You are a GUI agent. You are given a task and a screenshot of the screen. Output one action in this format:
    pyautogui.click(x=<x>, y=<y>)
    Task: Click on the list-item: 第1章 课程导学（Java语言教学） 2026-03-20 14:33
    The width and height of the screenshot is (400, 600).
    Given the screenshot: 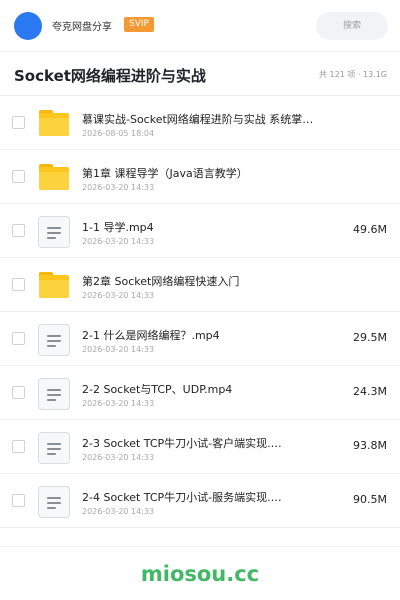 What is the action you would take?
    pyautogui.click(x=200, y=177)
    